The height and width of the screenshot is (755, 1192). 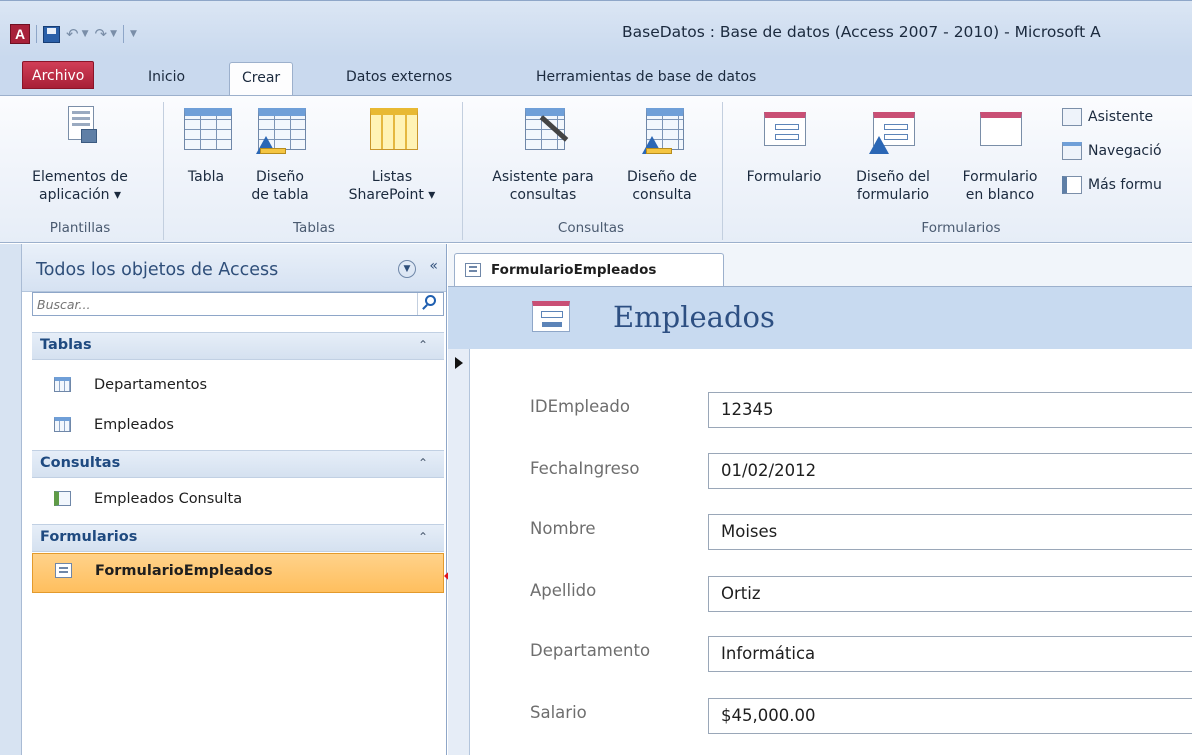 I want to click on more-forms-button: Más formu, so click(x=1112, y=185).